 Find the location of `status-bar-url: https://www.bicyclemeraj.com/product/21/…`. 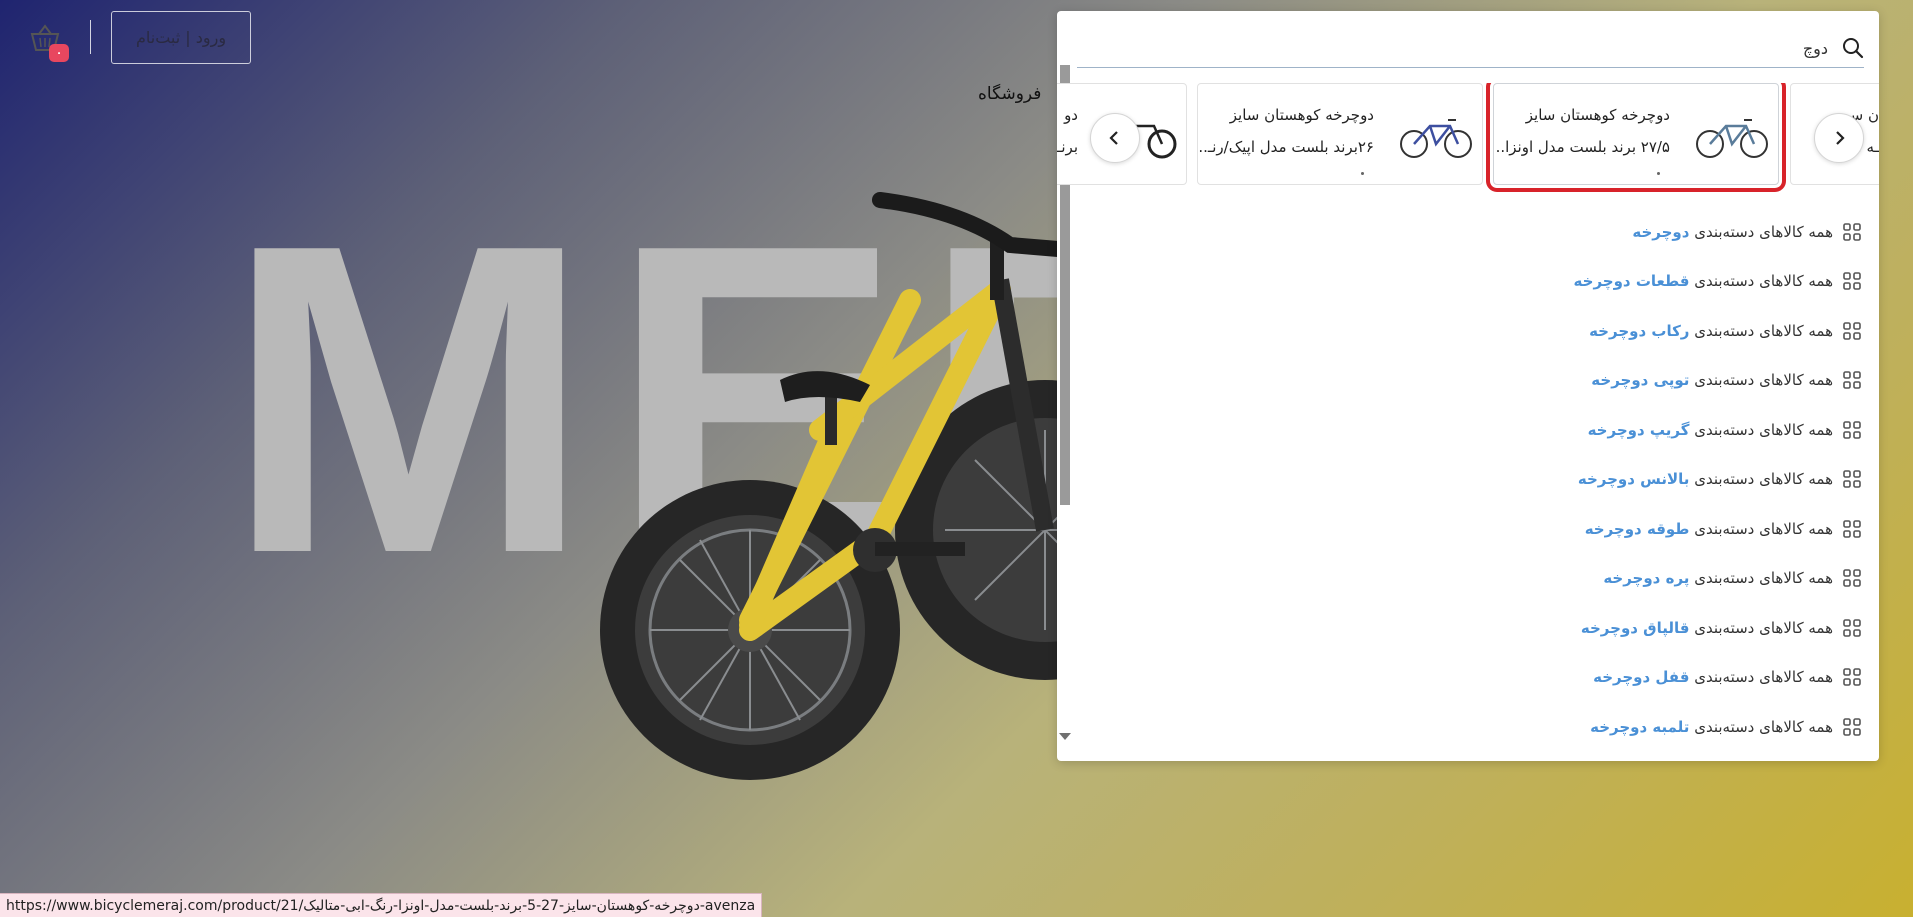

status-bar-url: https://www.bicyclemeraj.com/product/21/… is located at coordinates (381, 905).